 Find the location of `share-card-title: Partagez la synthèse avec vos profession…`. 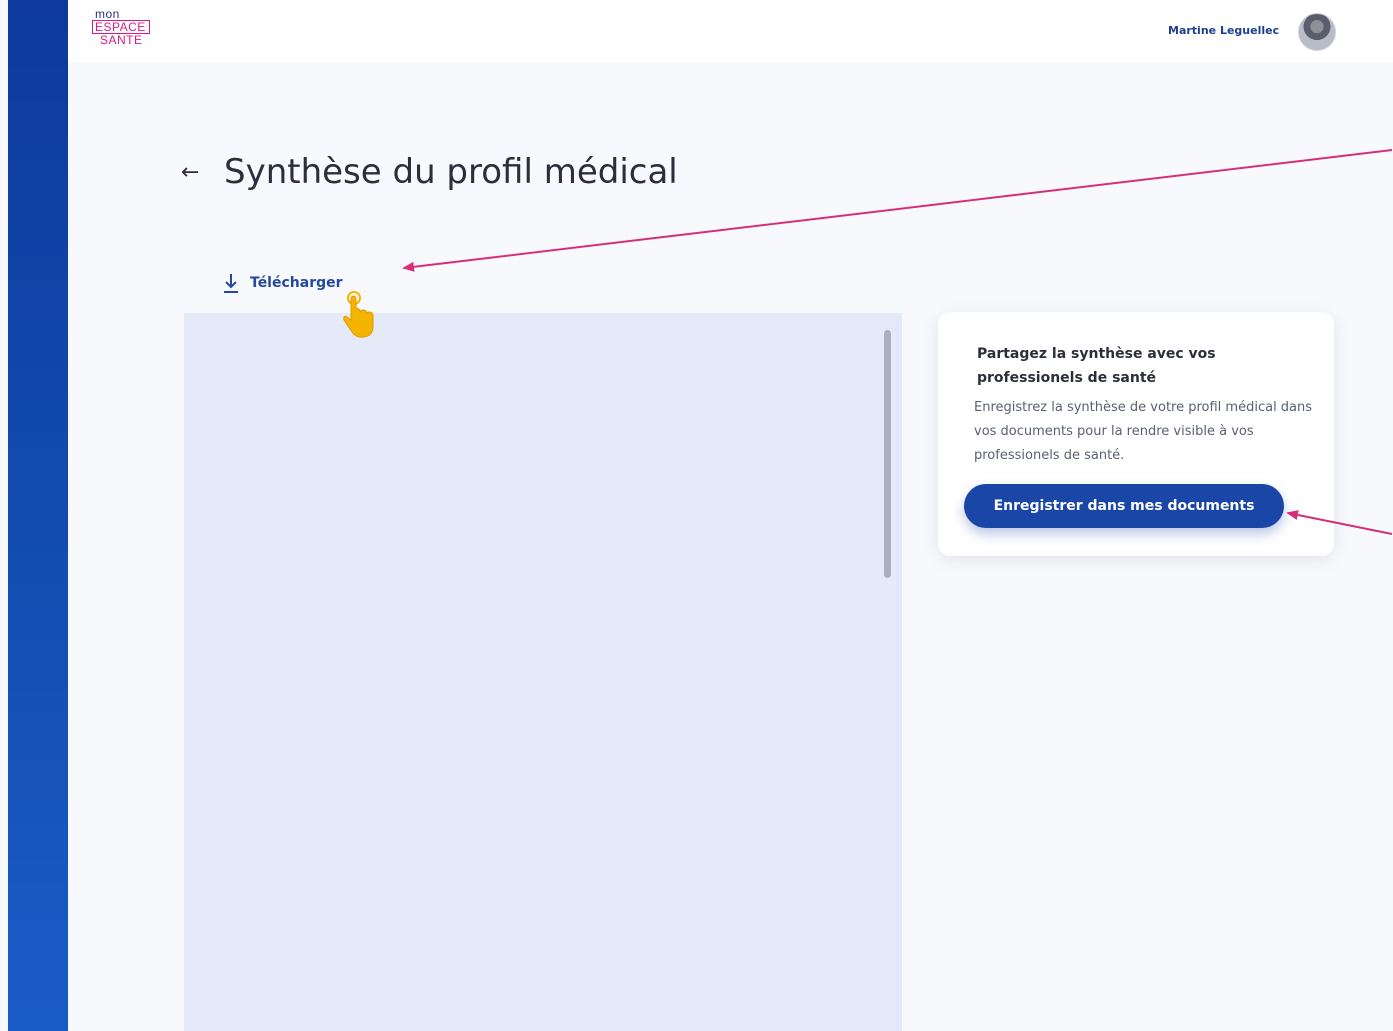

share-card-title: Partagez la synthèse avec vos profession… is located at coordinates (1096, 366).